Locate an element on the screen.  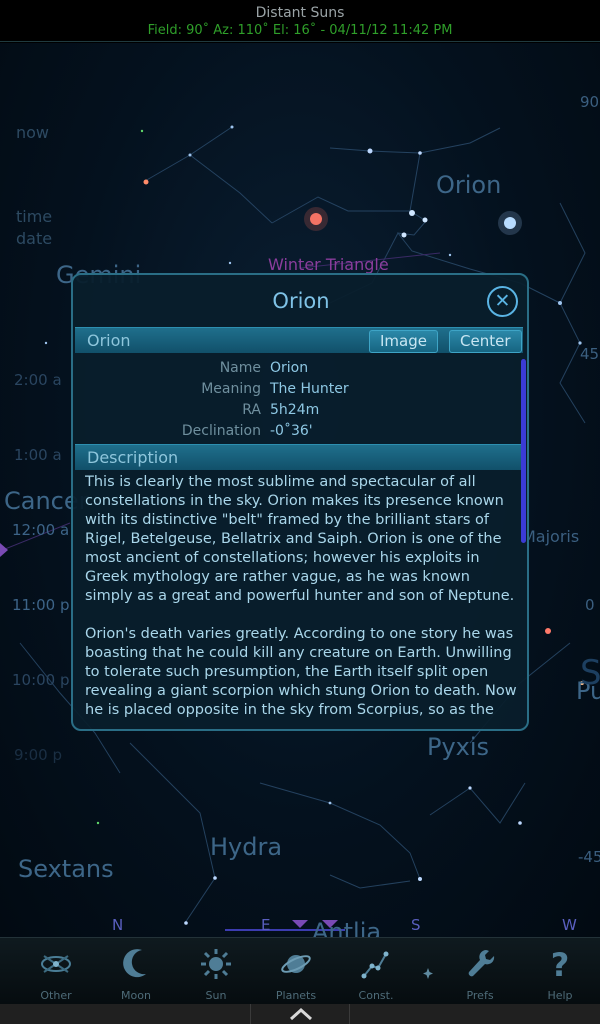
info-value: Orion is located at coordinates (289, 368).